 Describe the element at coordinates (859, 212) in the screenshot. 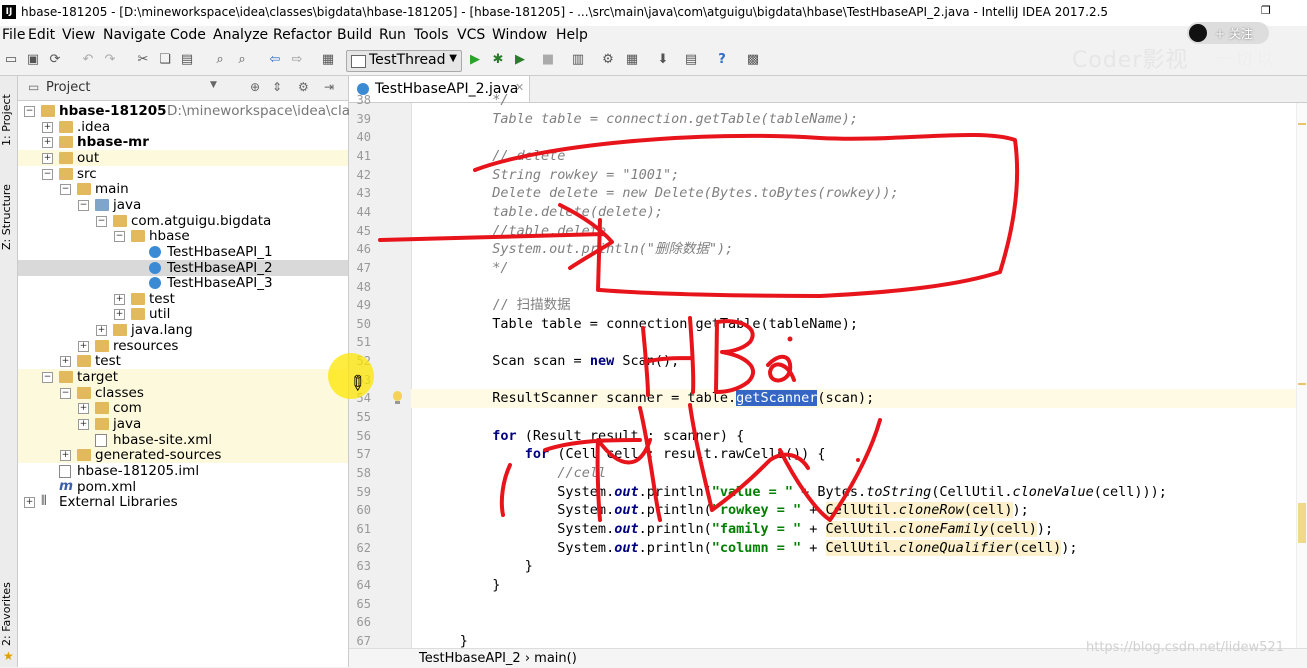

I see `code-line: table.delete(delete);` at that location.